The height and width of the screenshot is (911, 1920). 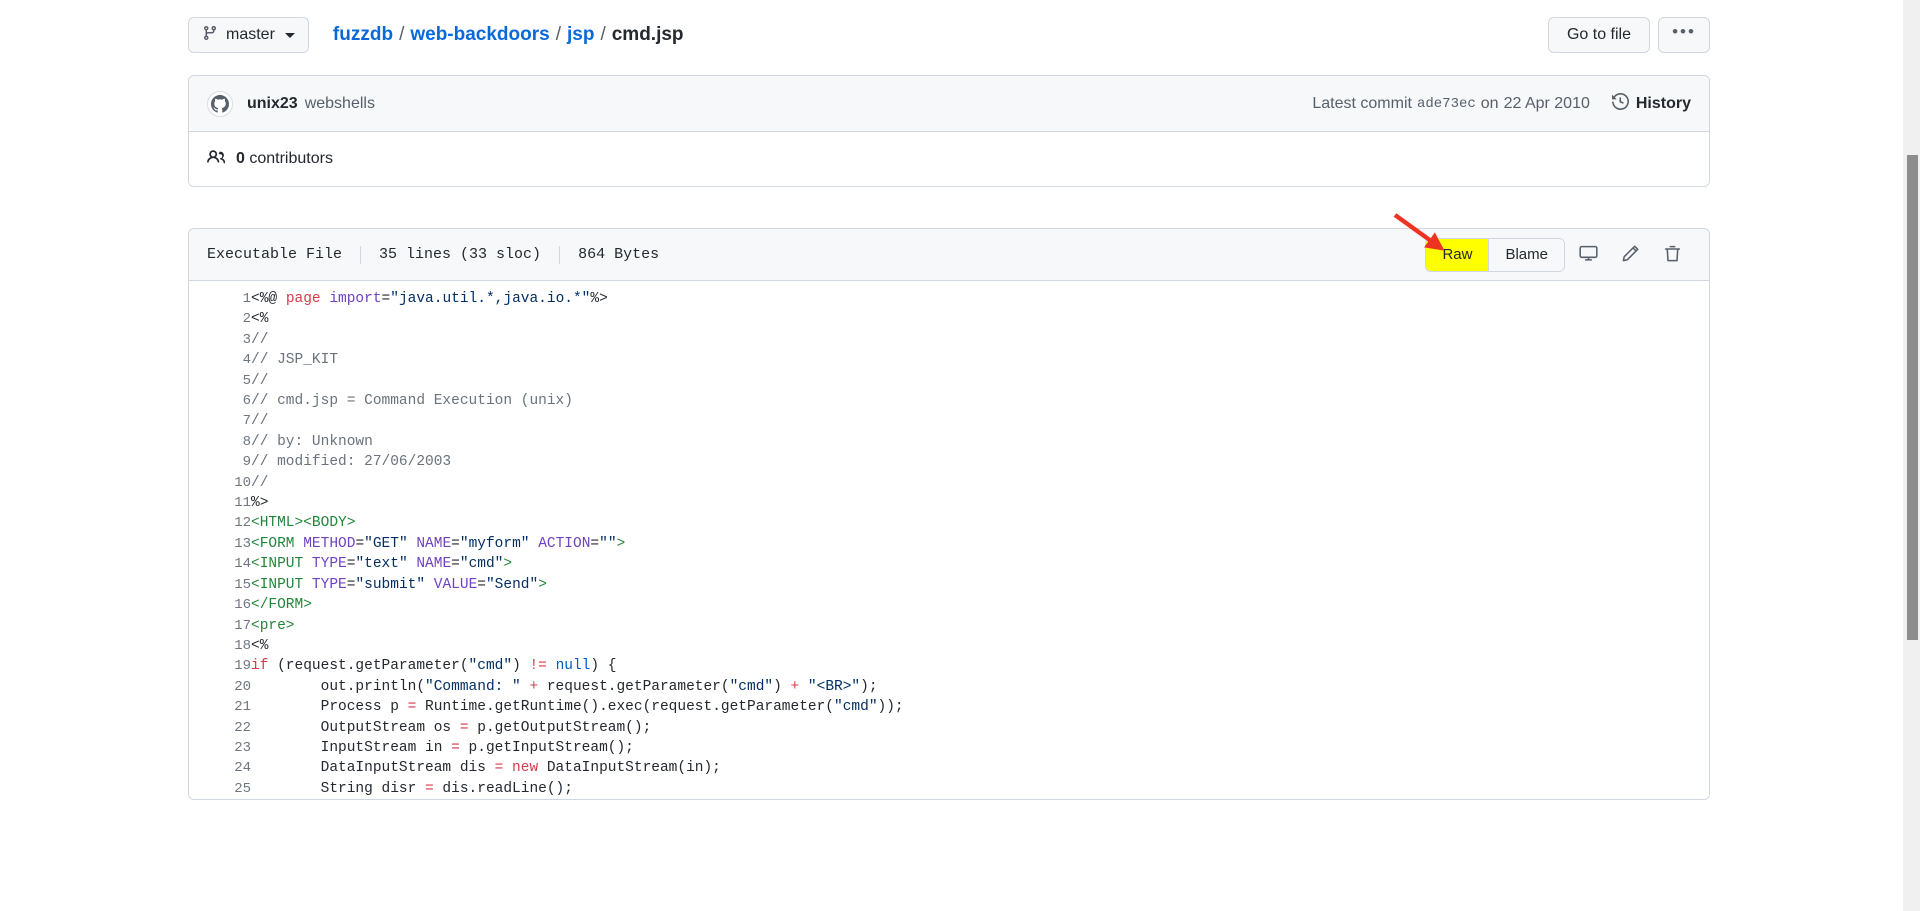 What do you see at coordinates (210, 35) in the screenshot?
I see `branch-icon` at bounding box center [210, 35].